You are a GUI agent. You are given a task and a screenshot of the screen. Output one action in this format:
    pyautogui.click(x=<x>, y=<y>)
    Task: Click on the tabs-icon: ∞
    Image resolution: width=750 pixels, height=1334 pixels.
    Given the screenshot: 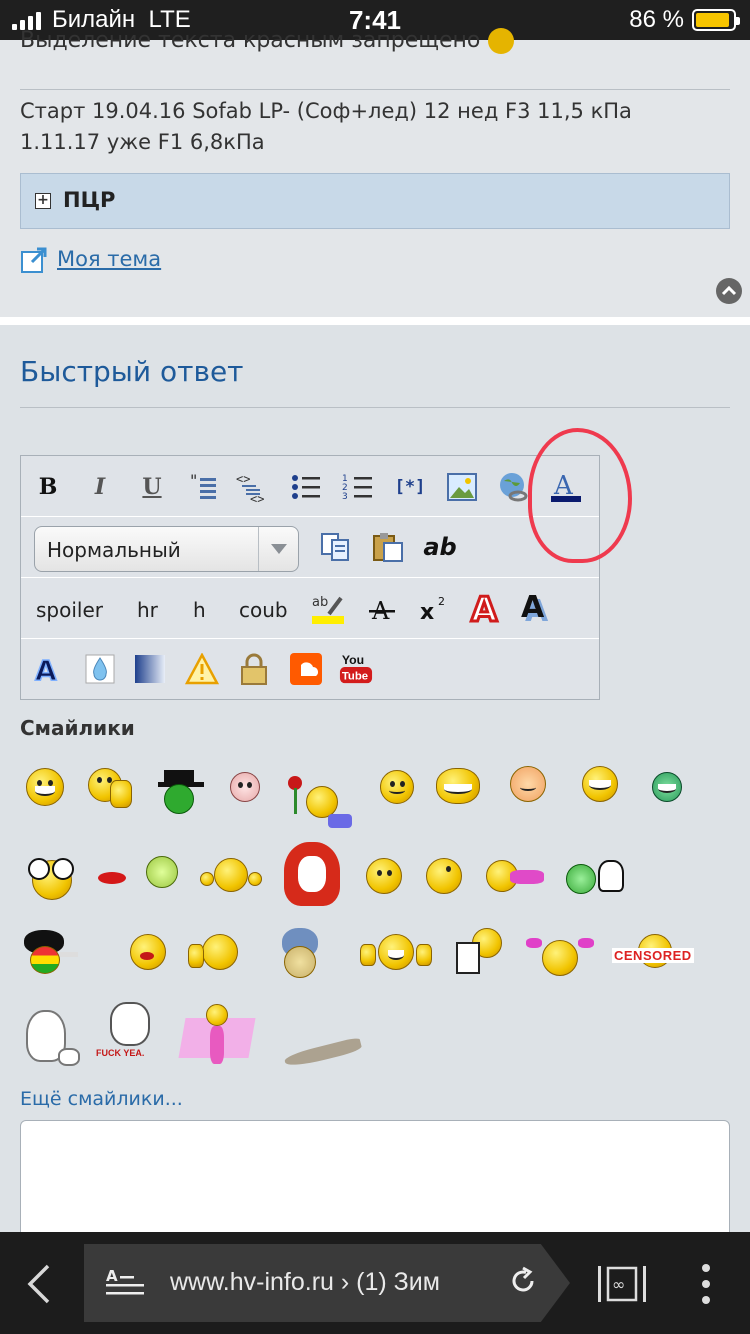 What is the action you would take?
    pyautogui.click(x=622, y=1284)
    